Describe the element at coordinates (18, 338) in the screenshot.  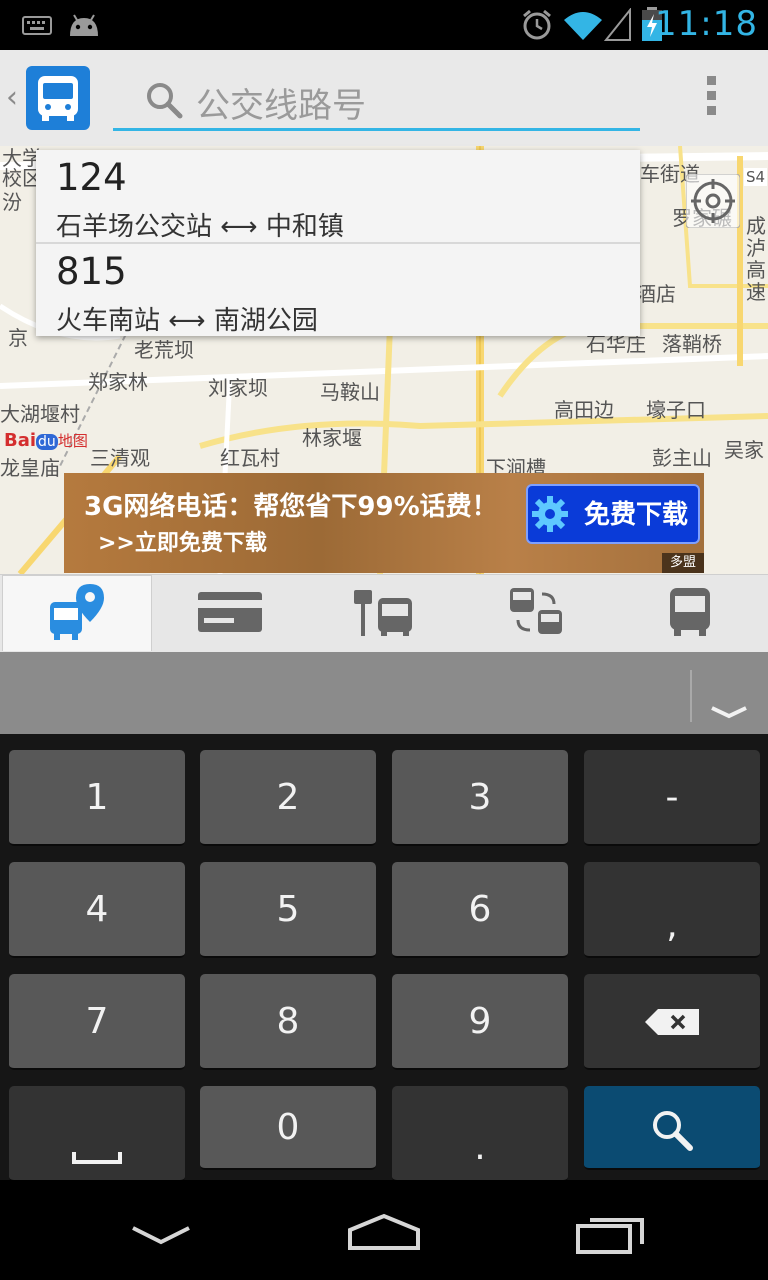
I see `map-label: 京` at that location.